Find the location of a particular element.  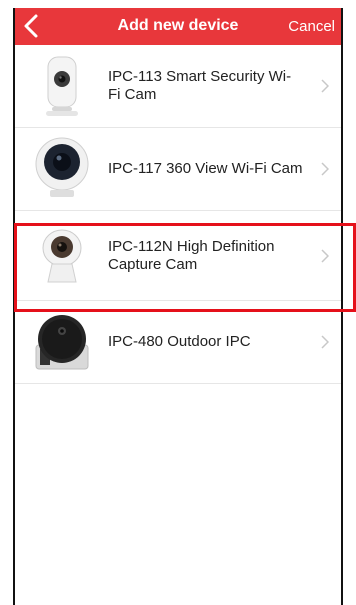

device-name: IPC-117 360 View Wi-Fi Cam is located at coordinates (205, 168).